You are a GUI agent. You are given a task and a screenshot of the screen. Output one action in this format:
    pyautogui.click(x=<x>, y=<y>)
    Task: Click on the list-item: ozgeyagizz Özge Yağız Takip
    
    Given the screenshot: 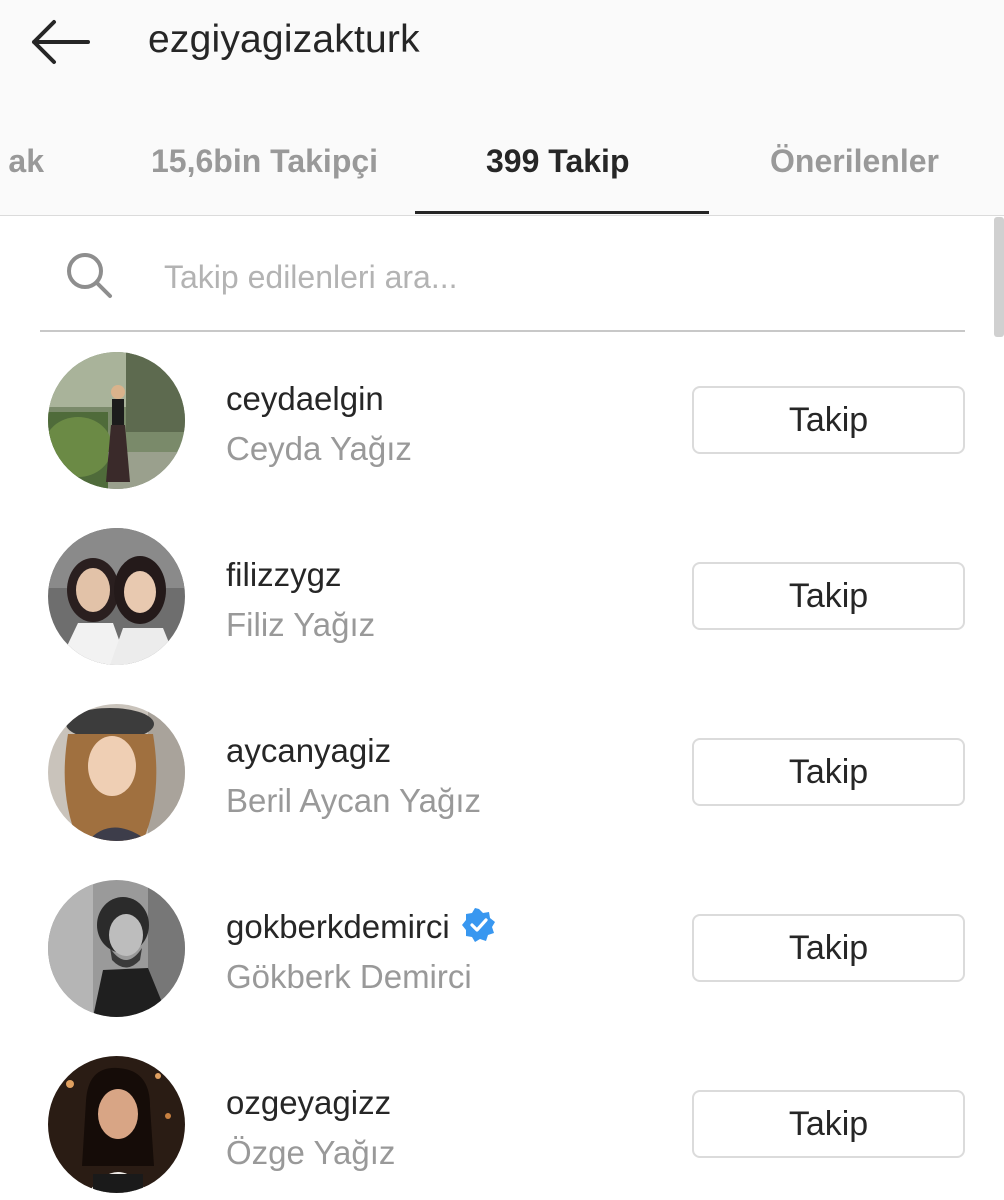 What is the action you would take?
    pyautogui.click(x=502, y=1122)
    